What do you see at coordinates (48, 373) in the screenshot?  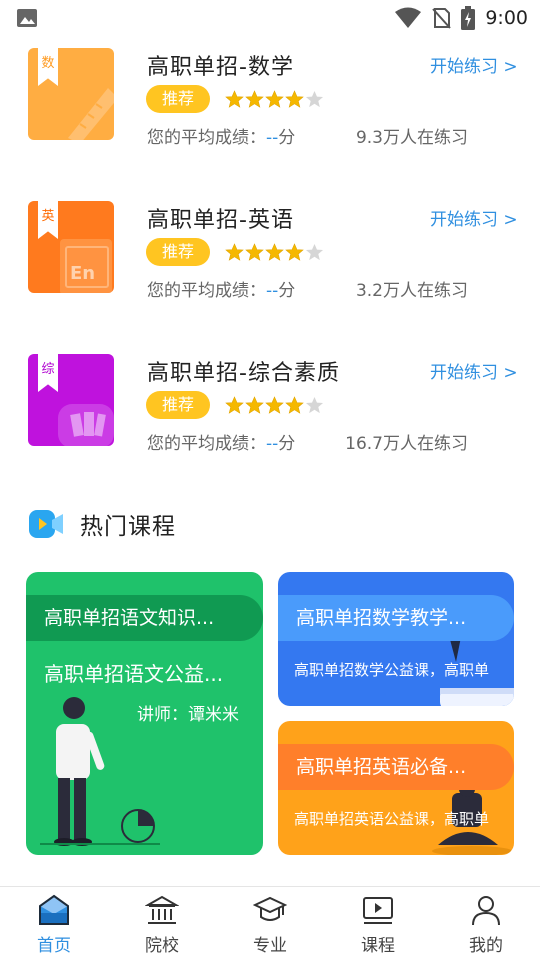 I see `course-tag: 综` at bounding box center [48, 373].